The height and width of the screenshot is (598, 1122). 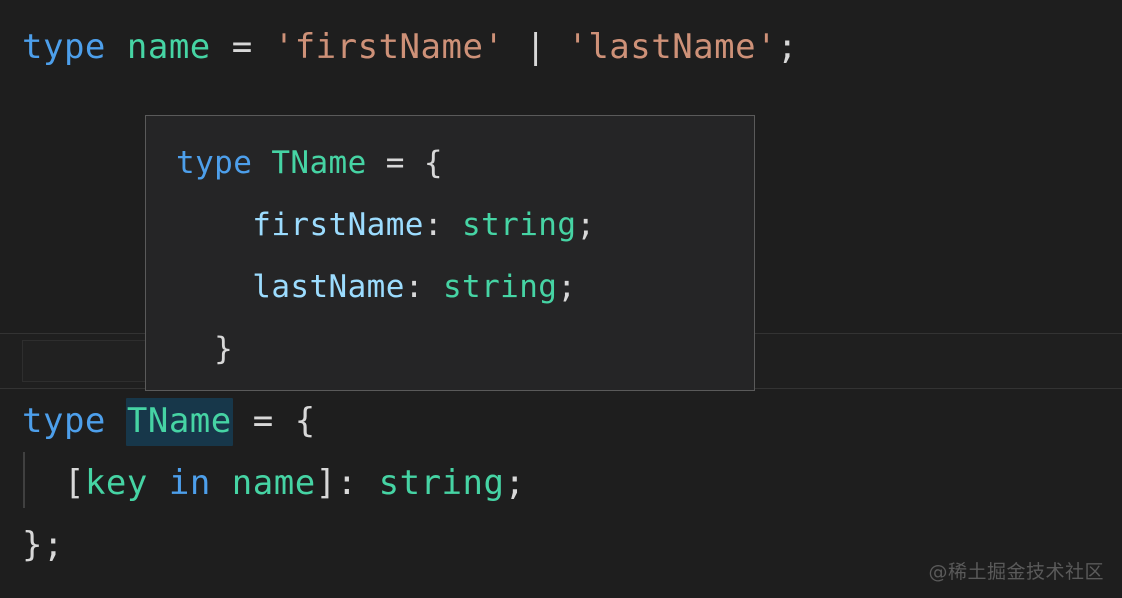 What do you see at coordinates (465, 163) in the screenshot?
I see `tooltip-line-1: type TName = {` at bounding box center [465, 163].